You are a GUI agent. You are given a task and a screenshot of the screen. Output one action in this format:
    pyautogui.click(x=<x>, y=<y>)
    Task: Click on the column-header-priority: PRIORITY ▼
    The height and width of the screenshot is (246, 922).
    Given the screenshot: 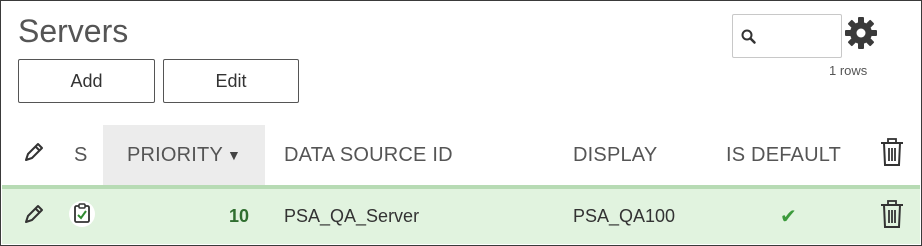 What is the action you would take?
    pyautogui.click(x=184, y=155)
    